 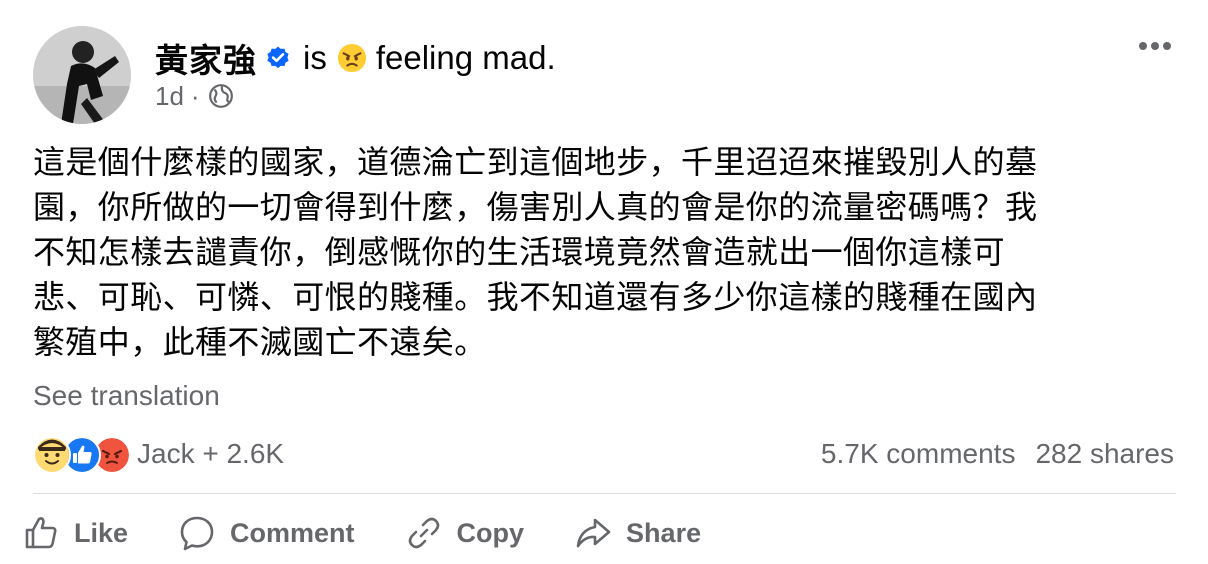 What do you see at coordinates (126, 396) in the screenshot?
I see `see-translation-link: See translation` at bounding box center [126, 396].